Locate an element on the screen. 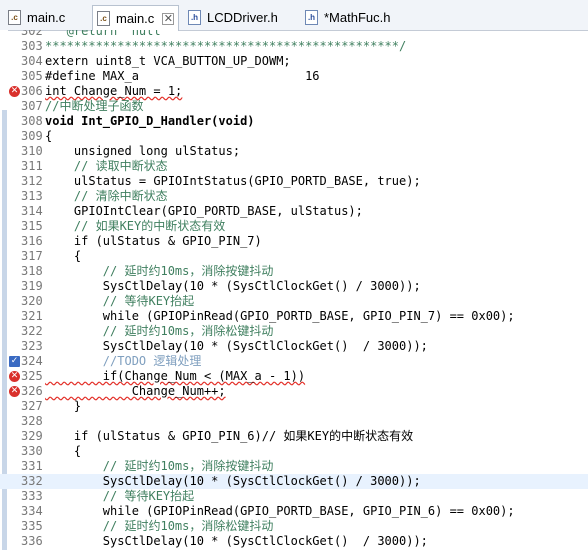  code-line: 320 // 等待KEY抬起 is located at coordinates (294, 301).